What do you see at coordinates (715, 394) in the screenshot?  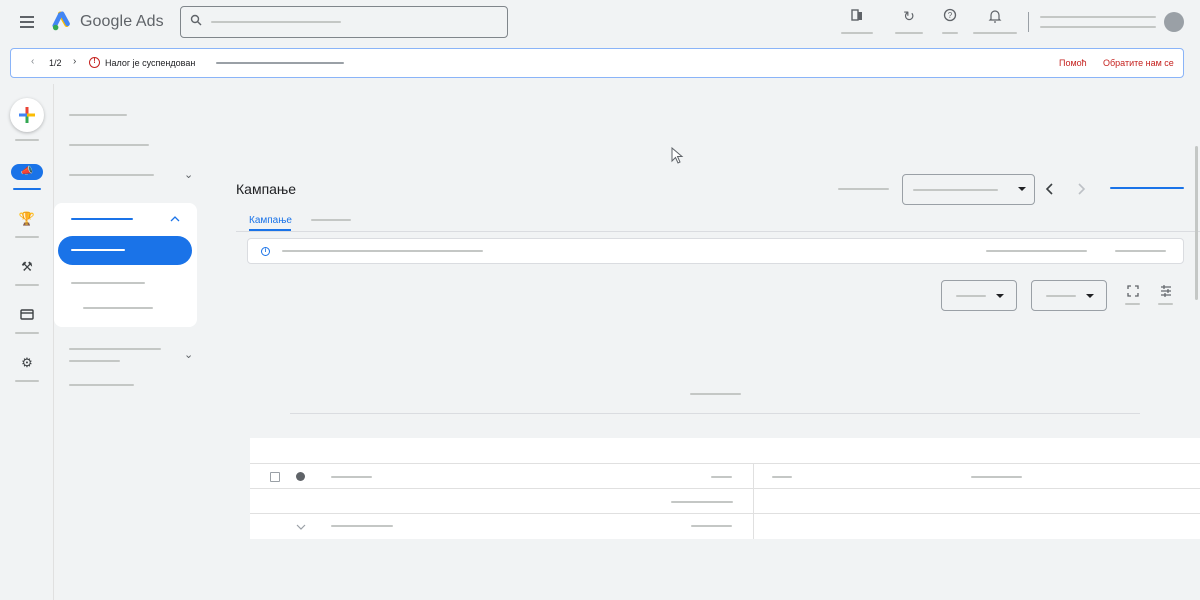 I see `chart-placeholder` at bounding box center [715, 394].